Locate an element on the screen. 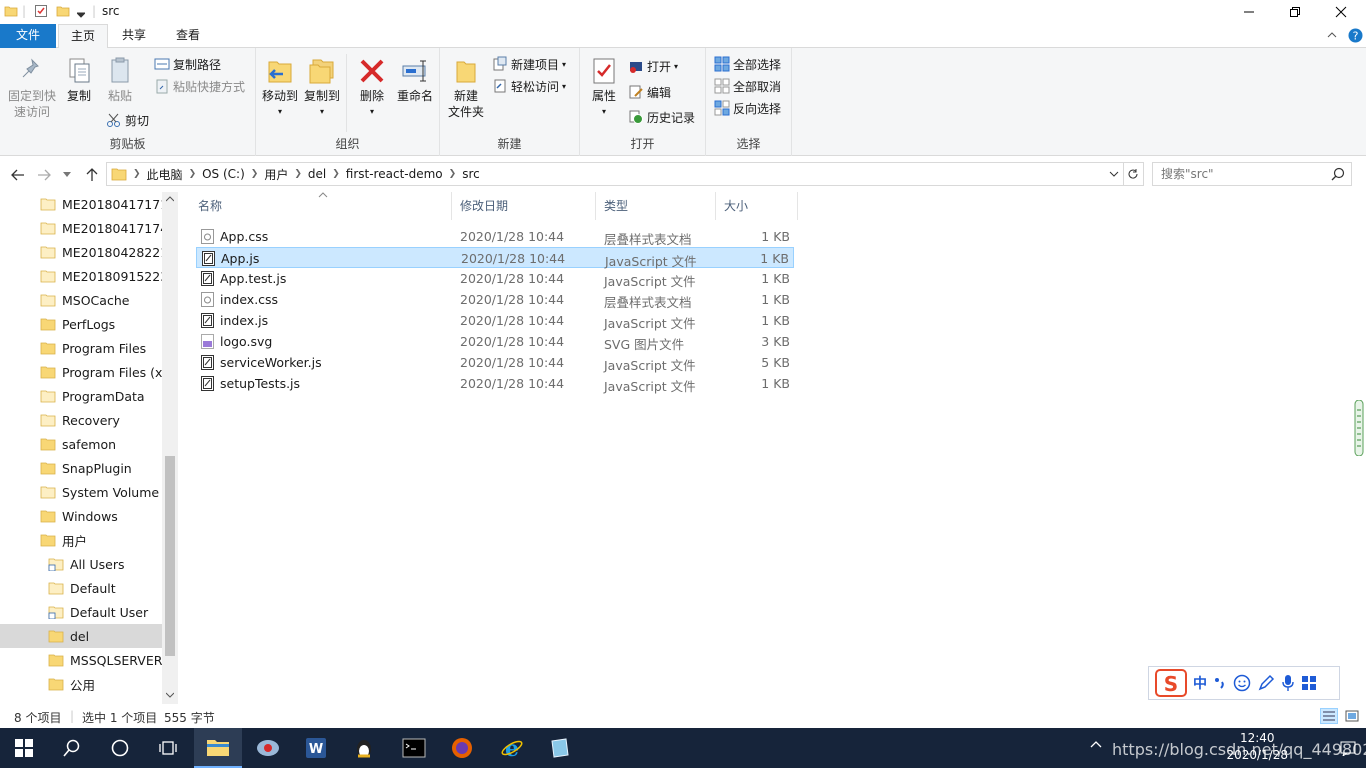 This screenshot has width=1366, height=768. nav-tree-item: System Volume In is located at coordinates (81, 492).